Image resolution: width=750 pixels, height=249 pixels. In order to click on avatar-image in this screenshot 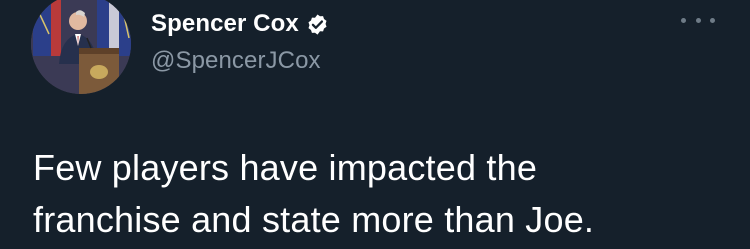, I will do `click(81, 47)`.